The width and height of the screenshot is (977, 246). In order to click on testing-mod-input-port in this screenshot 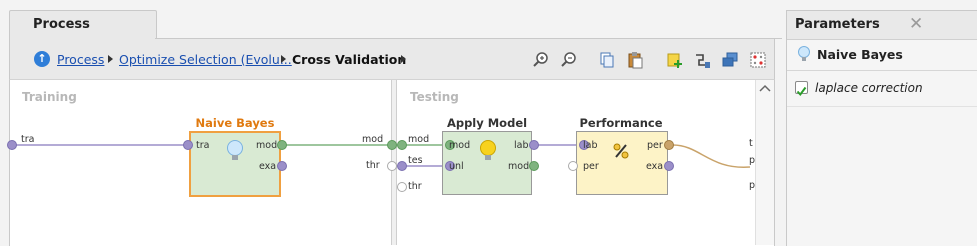, I will do `click(402, 145)`.